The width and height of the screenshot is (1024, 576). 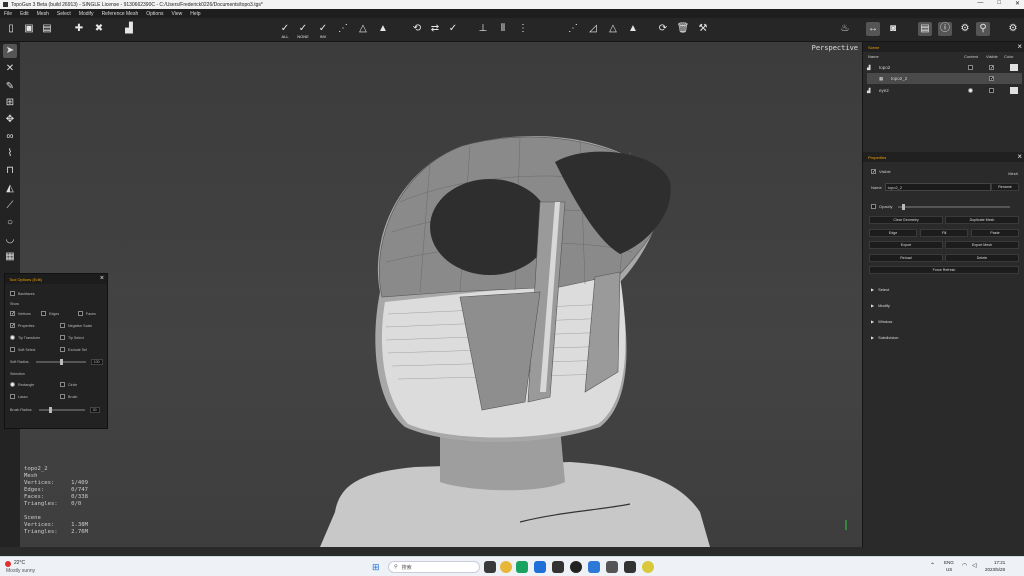 What do you see at coordinates (12, 337) in the screenshot?
I see `tip-transform-radio` at bounding box center [12, 337].